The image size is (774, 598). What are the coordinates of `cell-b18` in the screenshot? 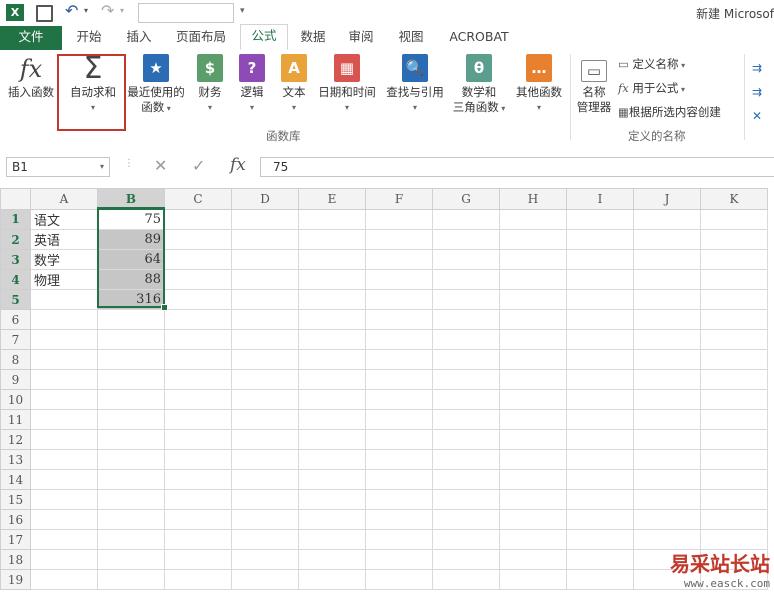 It's located at (131, 559).